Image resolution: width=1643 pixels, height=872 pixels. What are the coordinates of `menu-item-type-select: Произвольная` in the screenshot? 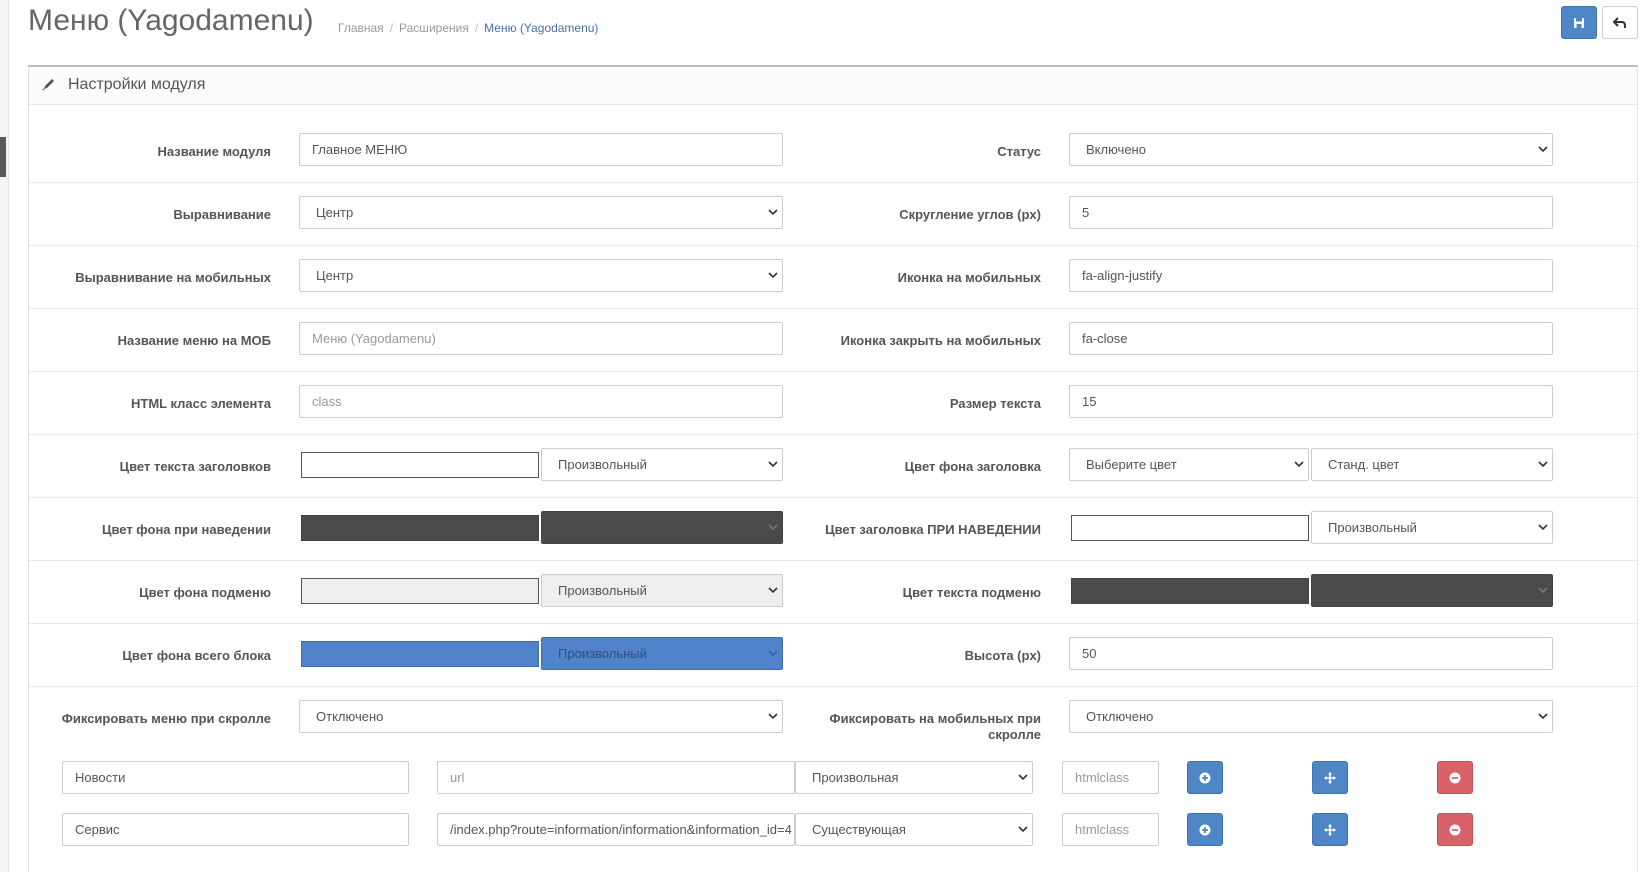 It's located at (914, 777).